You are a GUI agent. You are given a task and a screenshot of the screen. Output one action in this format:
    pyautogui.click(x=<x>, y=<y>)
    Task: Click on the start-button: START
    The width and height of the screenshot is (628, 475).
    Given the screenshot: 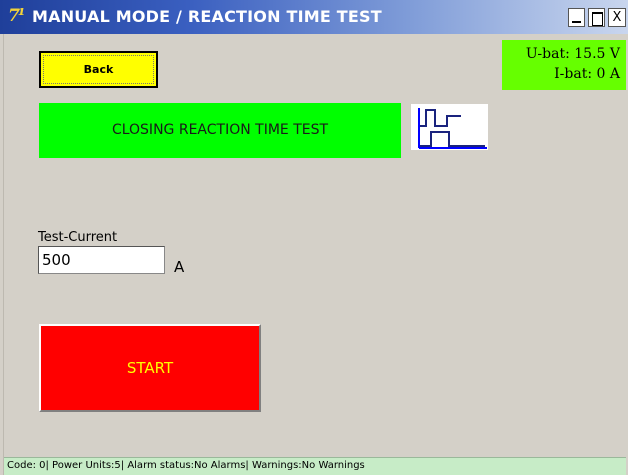 What is the action you would take?
    pyautogui.click(x=150, y=368)
    